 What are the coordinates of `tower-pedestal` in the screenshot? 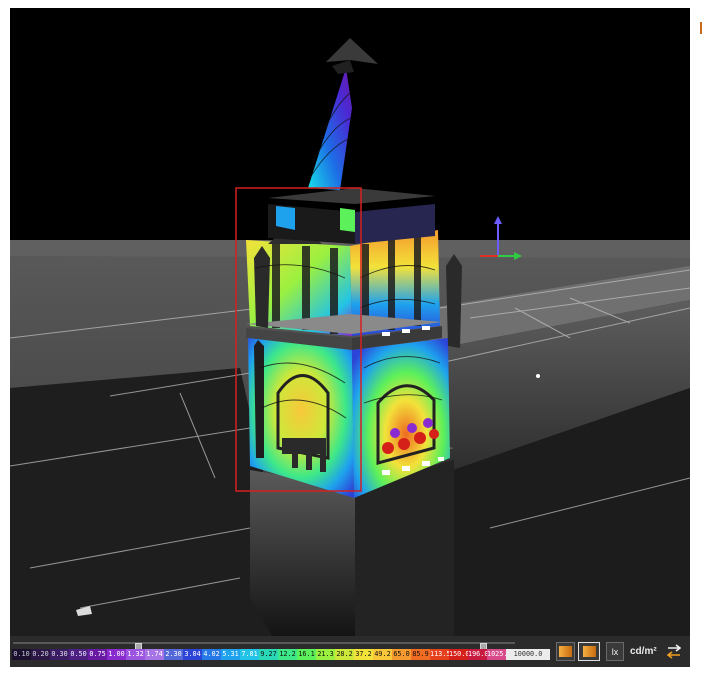 It's located at (302, 553).